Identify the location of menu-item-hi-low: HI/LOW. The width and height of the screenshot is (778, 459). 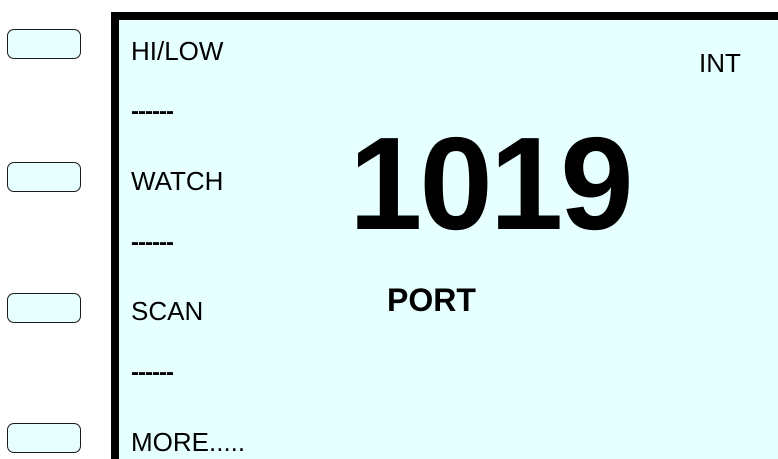
(177, 51).